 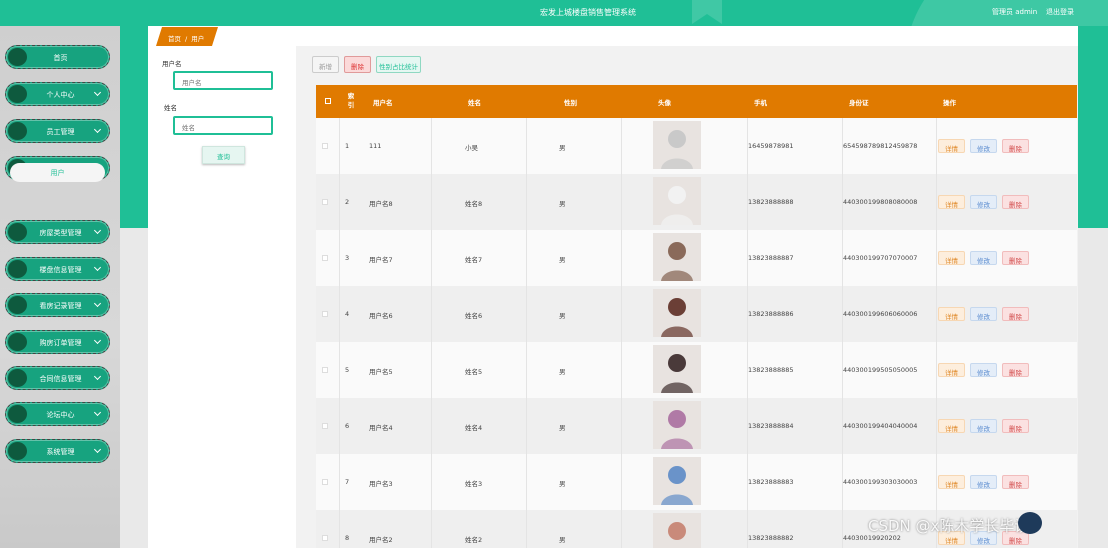 I want to click on username-label: 用户名, so click(x=172, y=64).